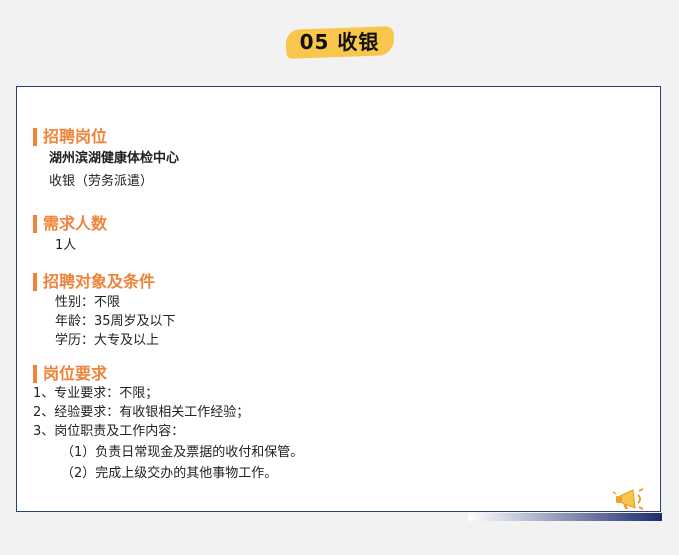 This screenshot has width=679, height=555. Describe the element at coordinates (104, 282) in the screenshot. I see `section-heading: 招聘对象及条件` at that location.